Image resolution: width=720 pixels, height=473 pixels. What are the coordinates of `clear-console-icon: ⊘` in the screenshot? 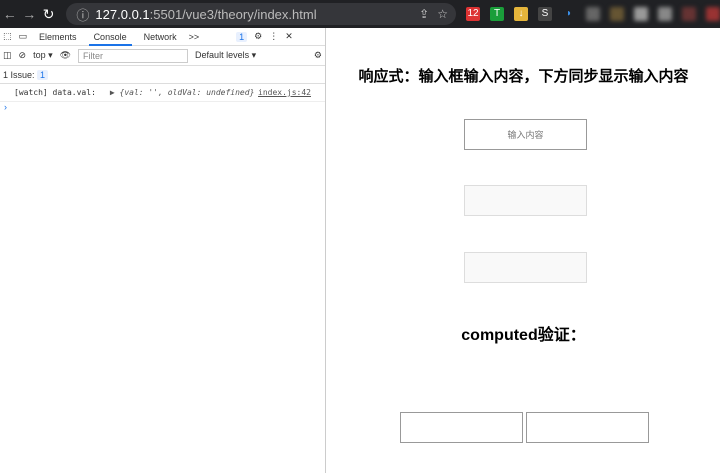 It's located at (23, 55).